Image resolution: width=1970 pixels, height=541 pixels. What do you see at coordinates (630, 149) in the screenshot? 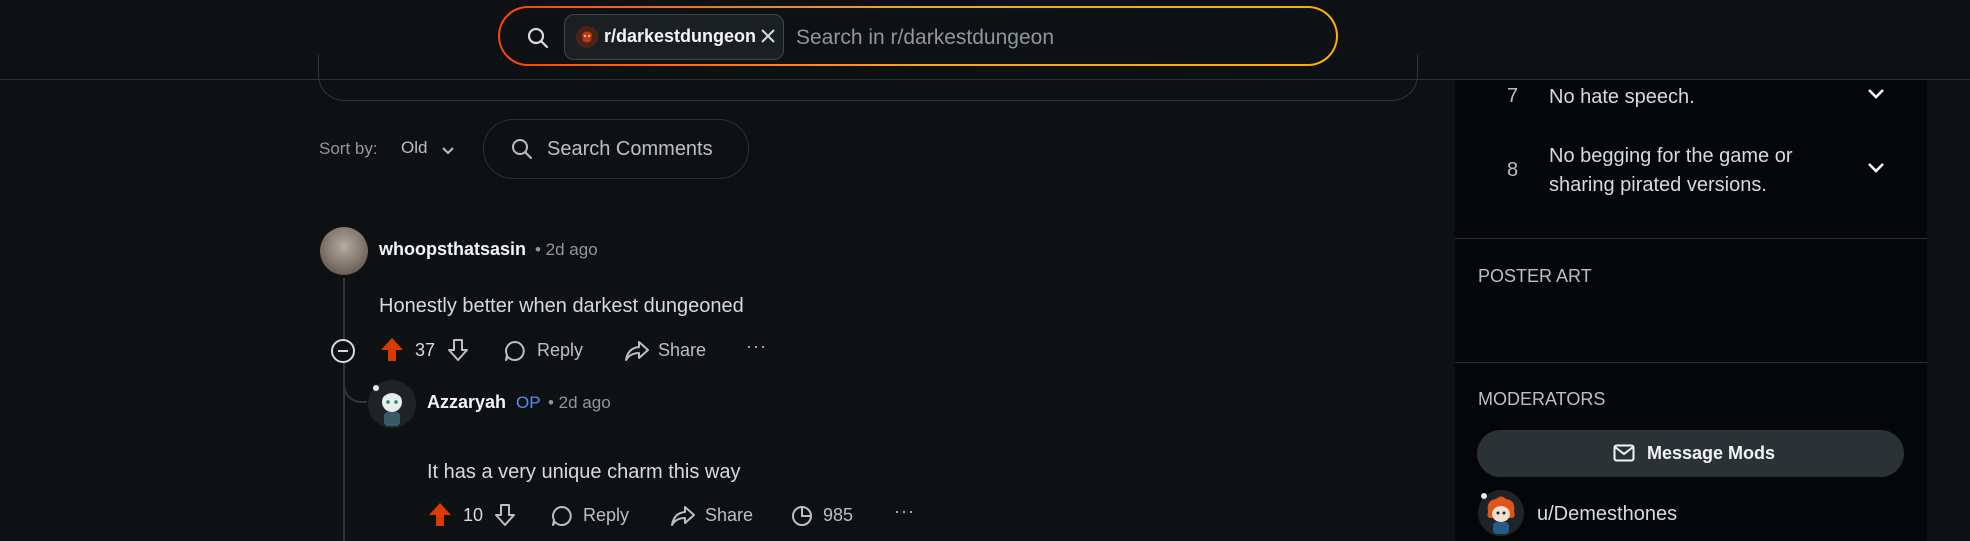
I see `search-comments-label: Search Comments` at bounding box center [630, 149].